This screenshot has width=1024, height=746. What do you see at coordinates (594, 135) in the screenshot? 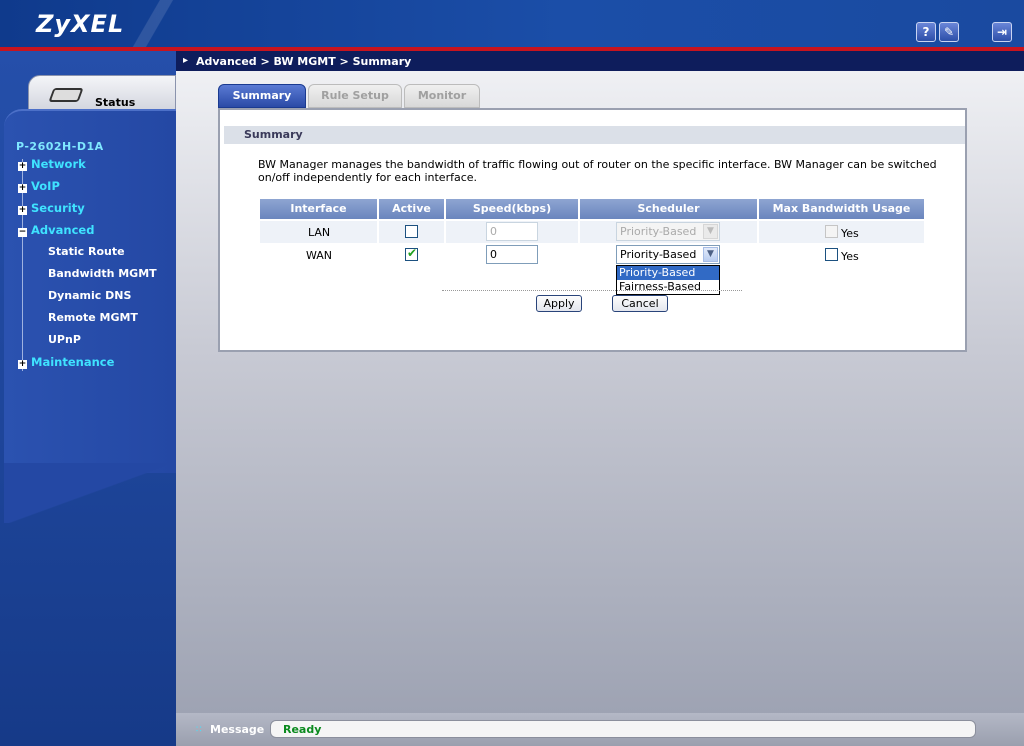
I see `section-title: Summary` at bounding box center [594, 135].